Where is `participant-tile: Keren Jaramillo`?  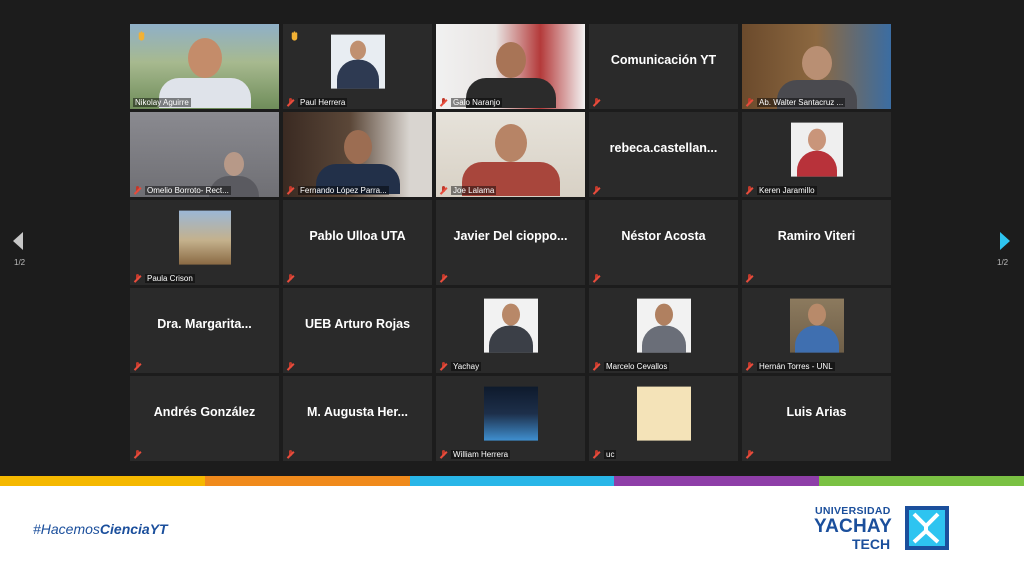 participant-tile: Keren Jaramillo is located at coordinates (816, 154).